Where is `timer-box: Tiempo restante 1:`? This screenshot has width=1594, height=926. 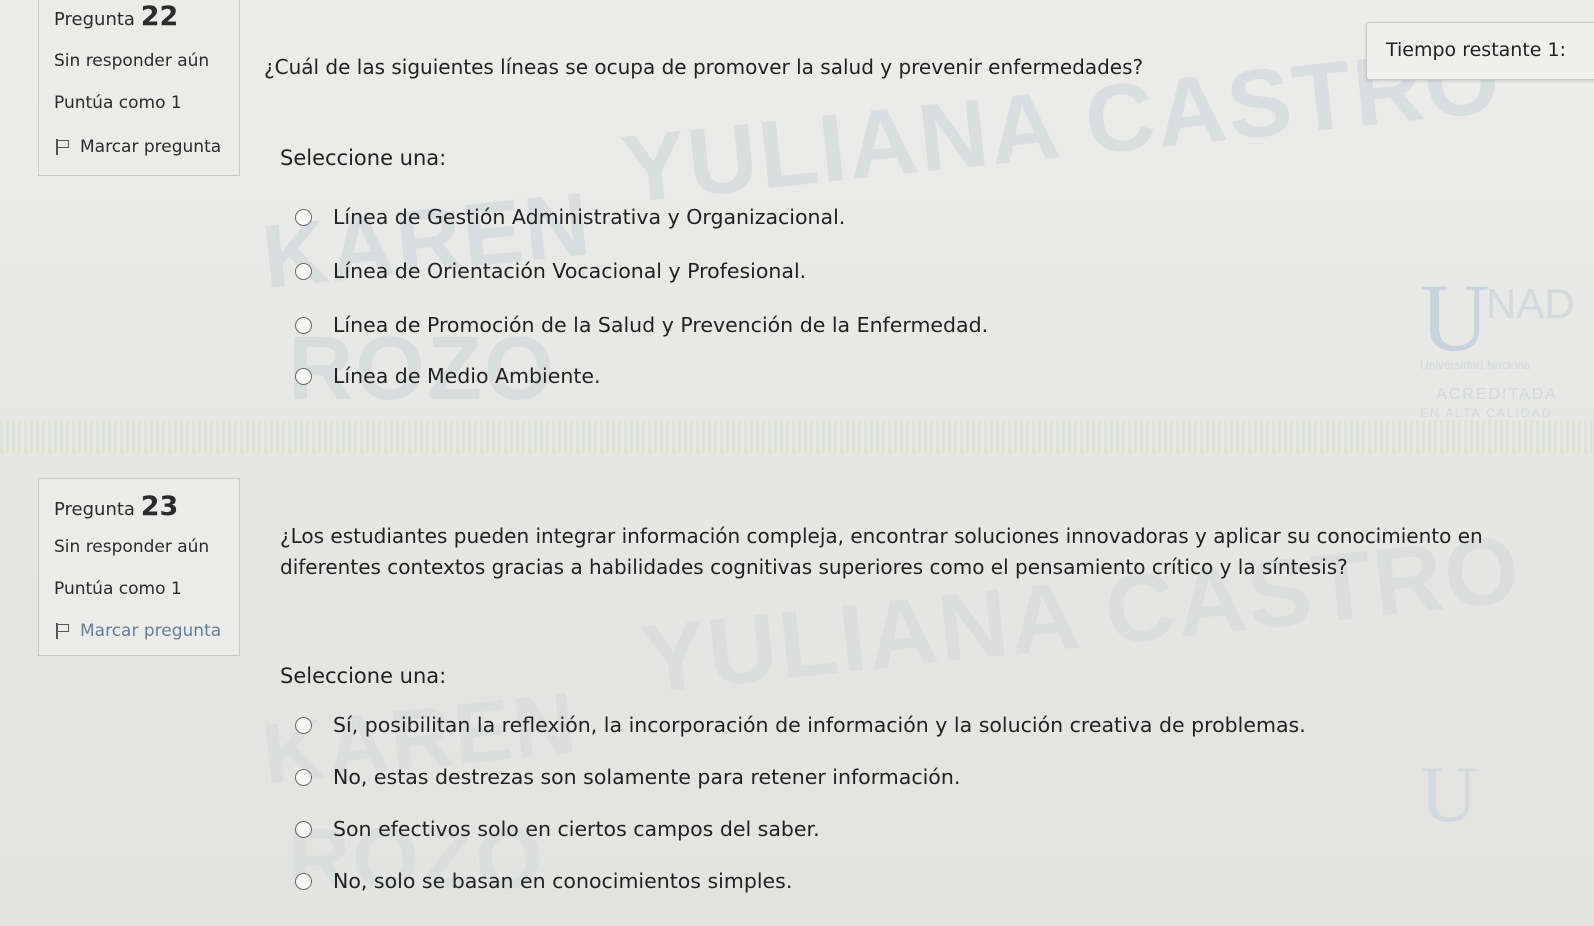 timer-box: Tiempo restante 1: is located at coordinates (1480, 51).